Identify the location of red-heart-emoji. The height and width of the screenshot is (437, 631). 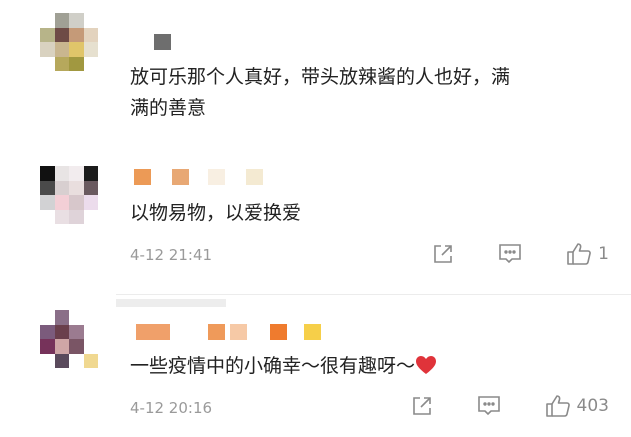
(426, 365).